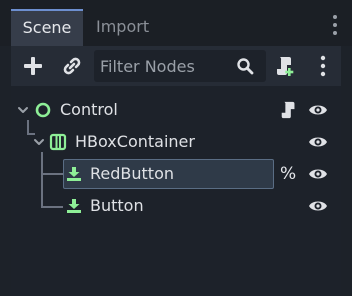 The width and height of the screenshot is (352, 296). I want to click on filter-nodes-box, so click(180, 66).